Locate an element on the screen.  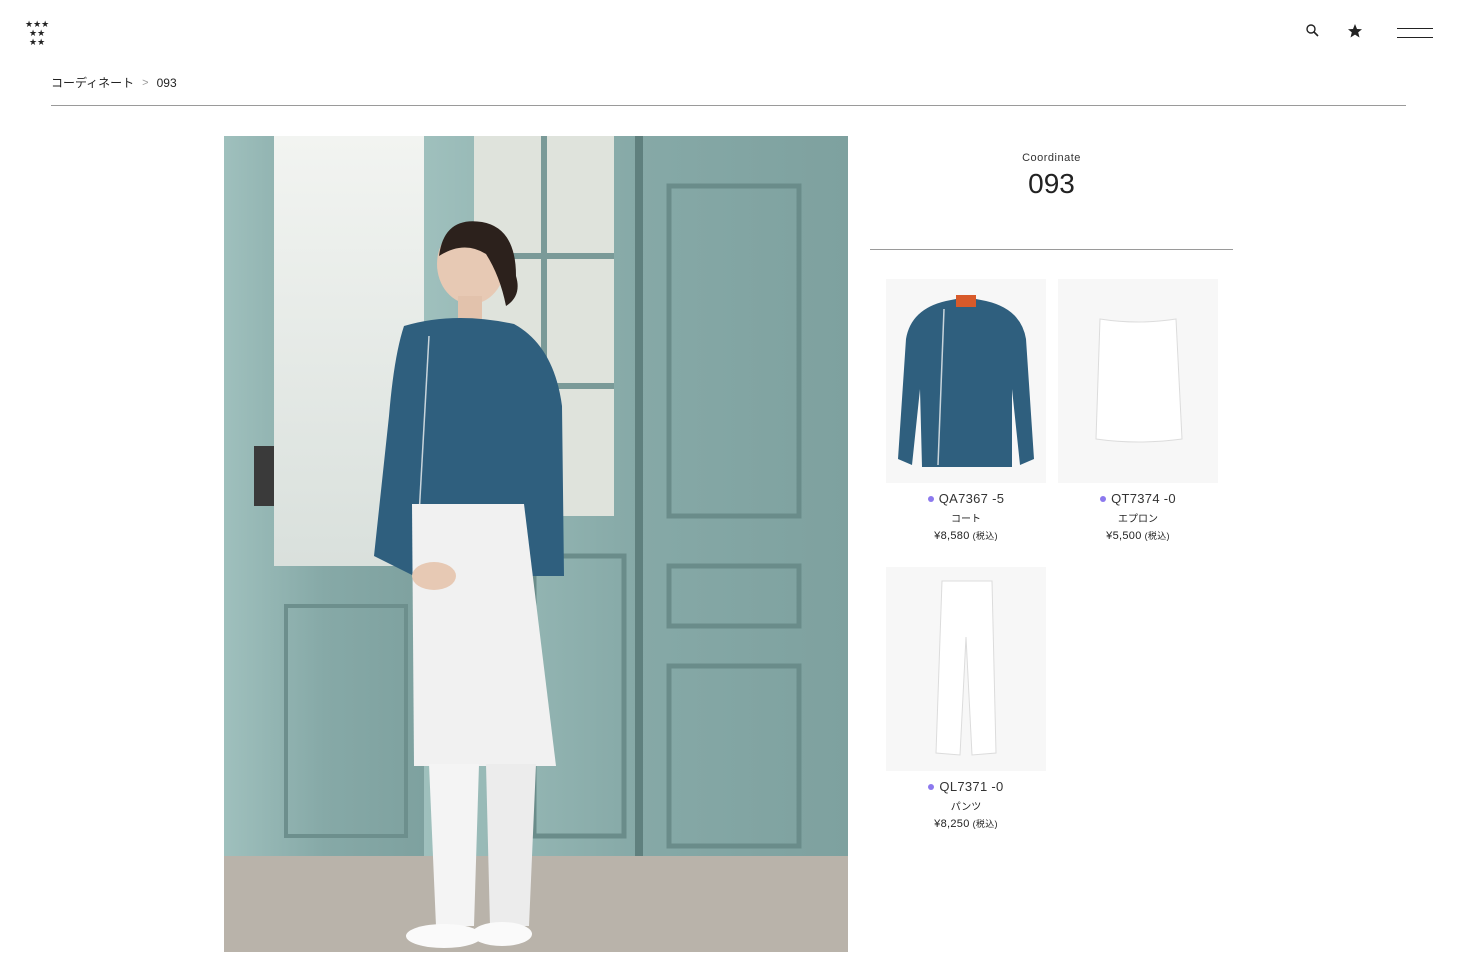
product-image-coat is located at coordinates (966, 381).